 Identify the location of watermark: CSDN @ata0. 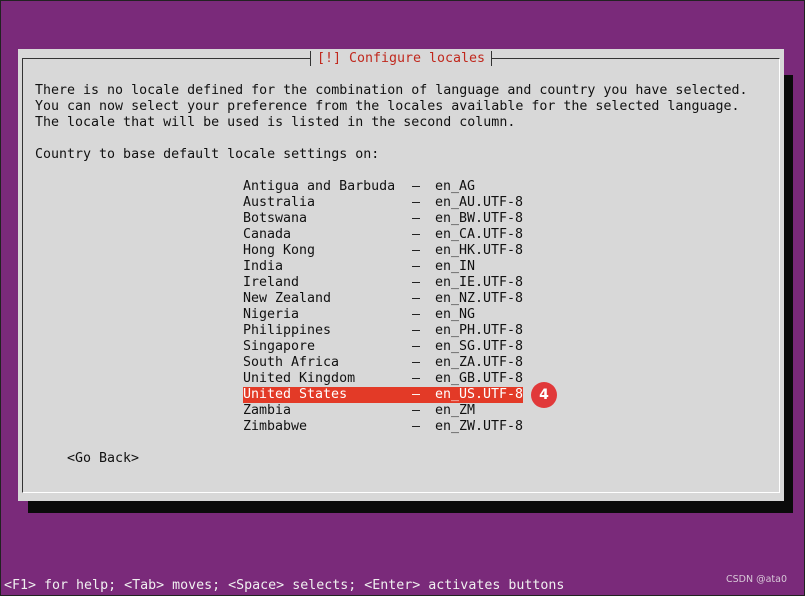
(756, 579).